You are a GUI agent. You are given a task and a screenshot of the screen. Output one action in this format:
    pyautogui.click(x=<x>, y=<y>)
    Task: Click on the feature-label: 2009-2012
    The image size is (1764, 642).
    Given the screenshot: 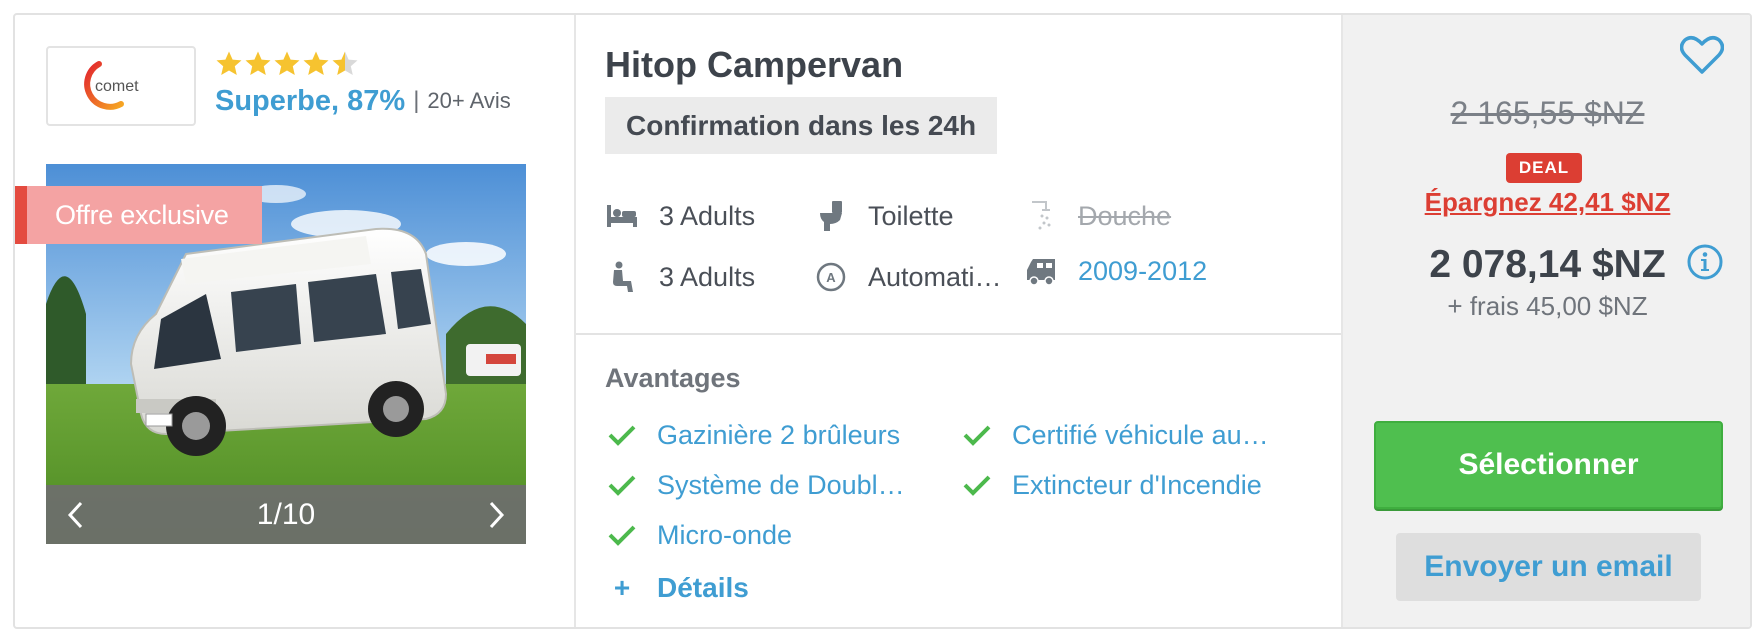 What is the action you would take?
    pyautogui.click(x=1142, y=271)
    